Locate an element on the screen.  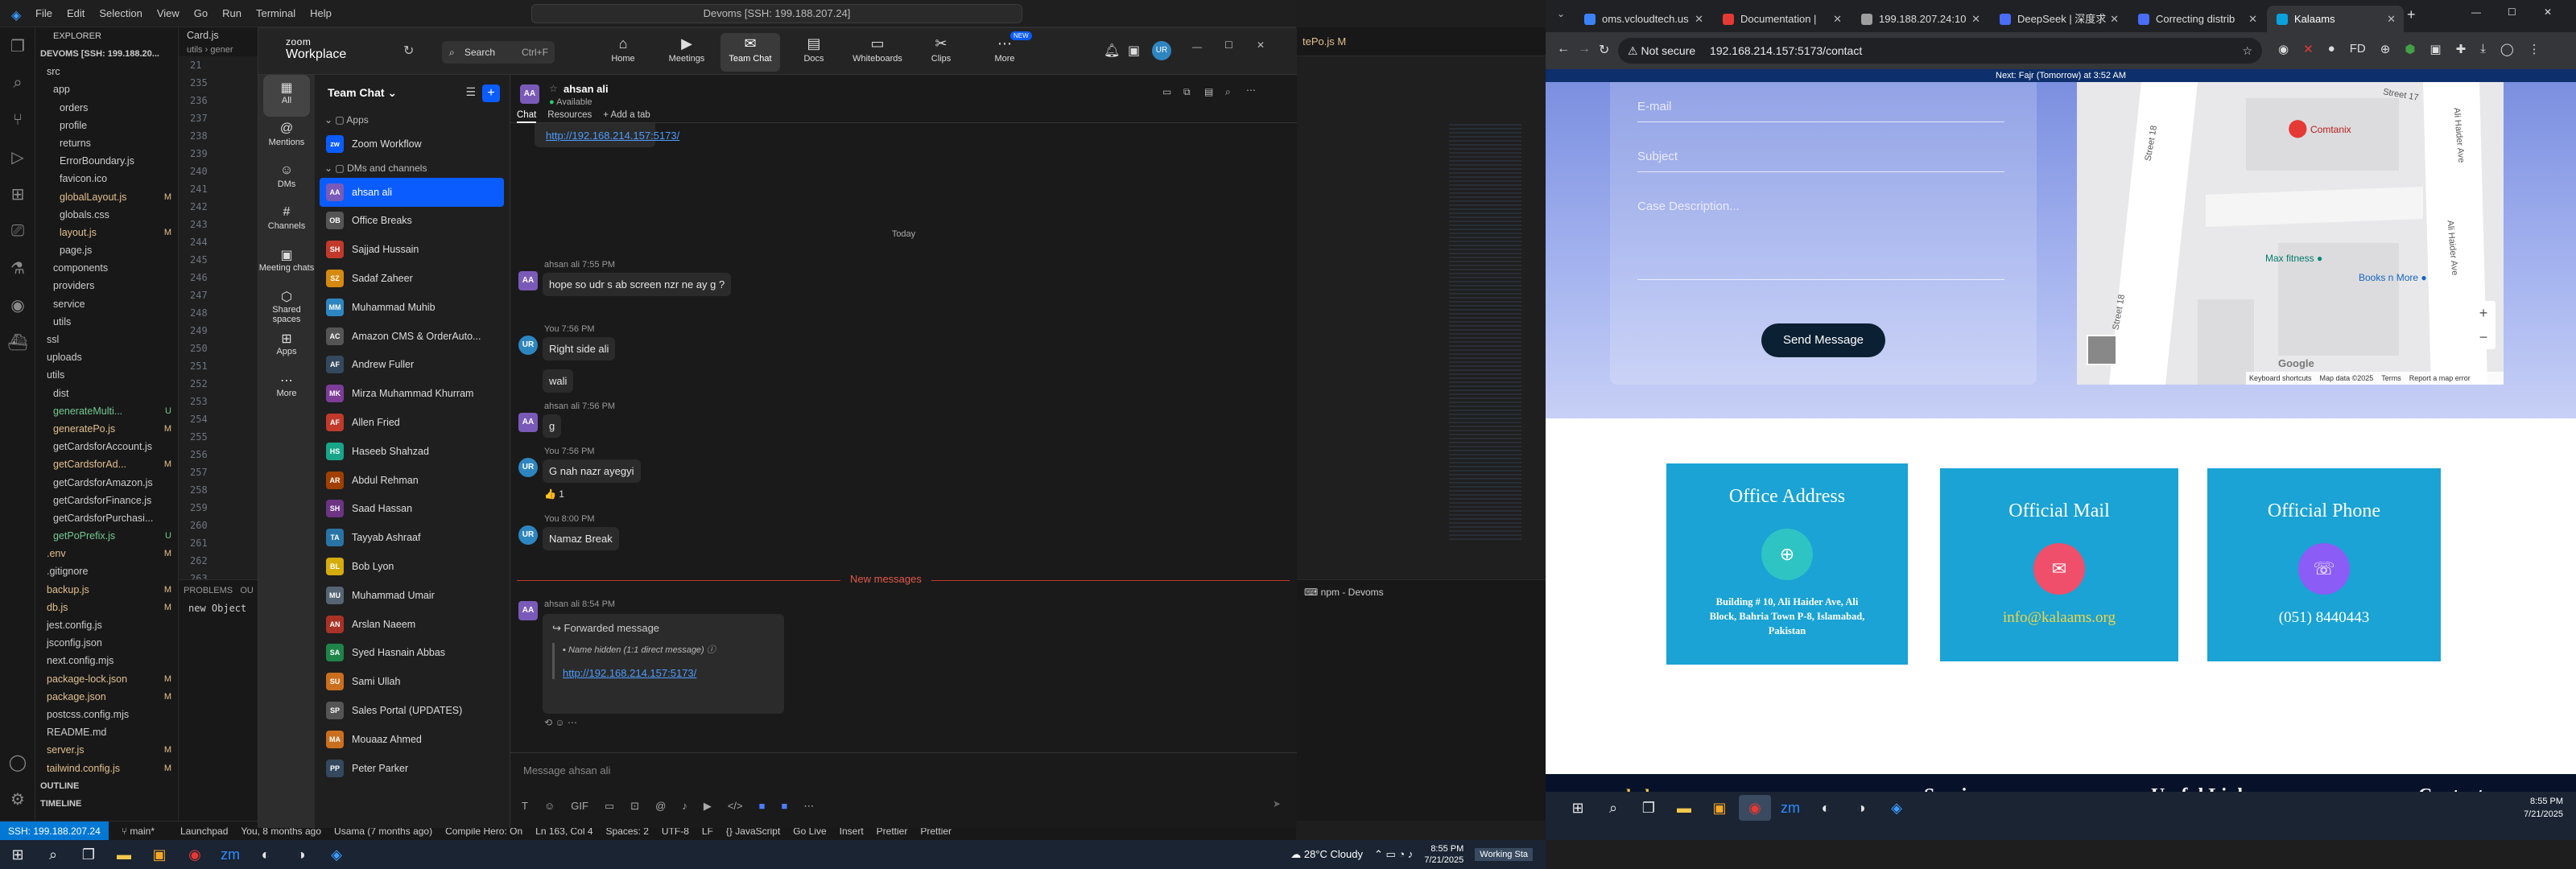
settings-gear-icon: ⚙ is located at coordinates (17, 799).